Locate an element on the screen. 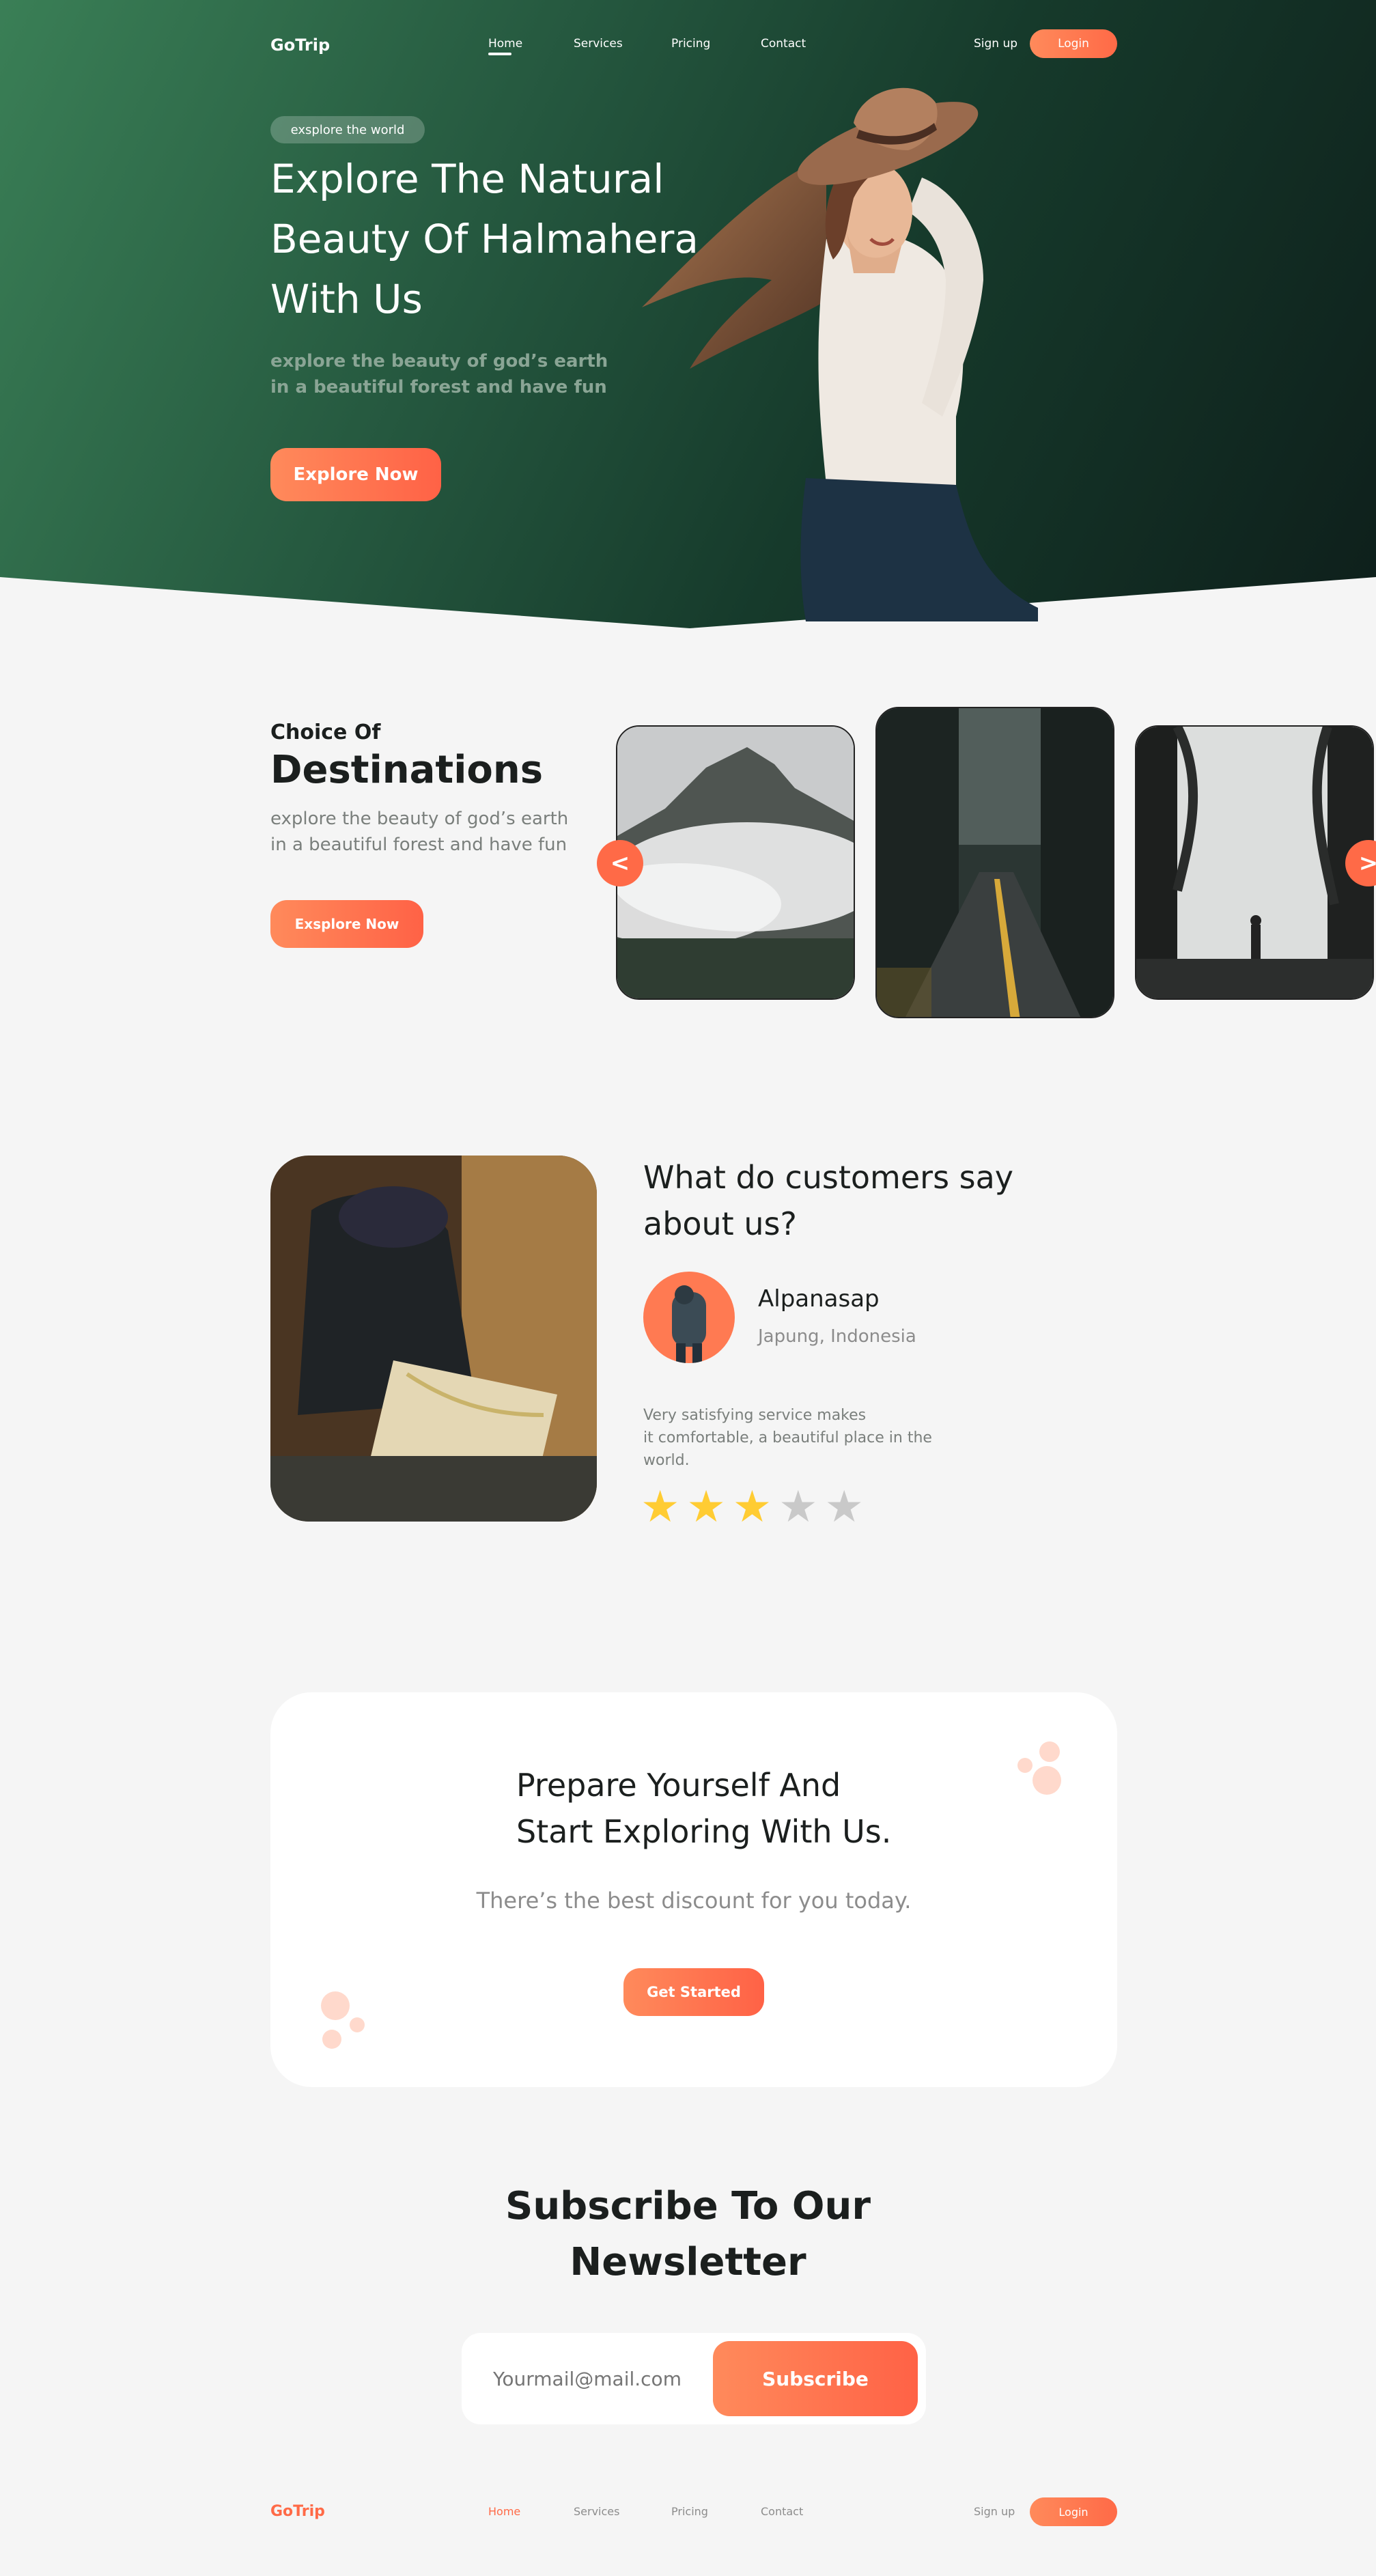  promo-title-line2: Start Exploring With Us. is located at coordinates (704, 1831).